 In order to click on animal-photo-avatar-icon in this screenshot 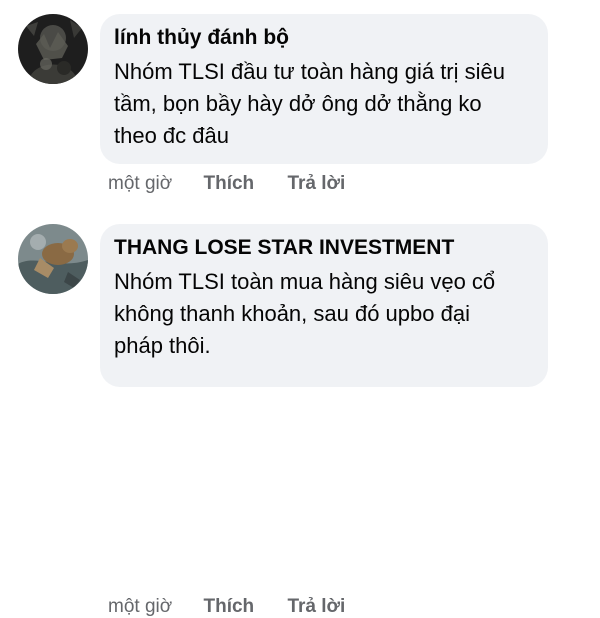, I will do `click(53, 259)`.